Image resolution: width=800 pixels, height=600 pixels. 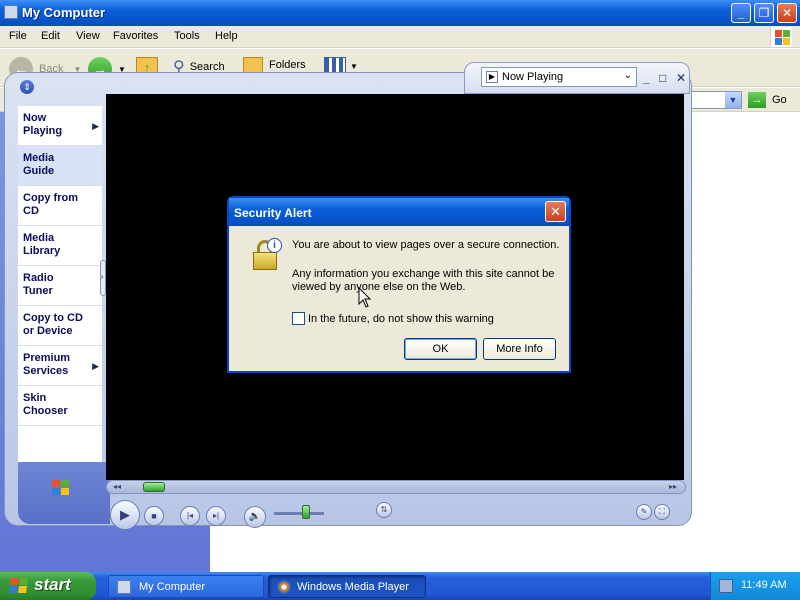 I want to click on media-player-icon, so click(x=284, y=586).